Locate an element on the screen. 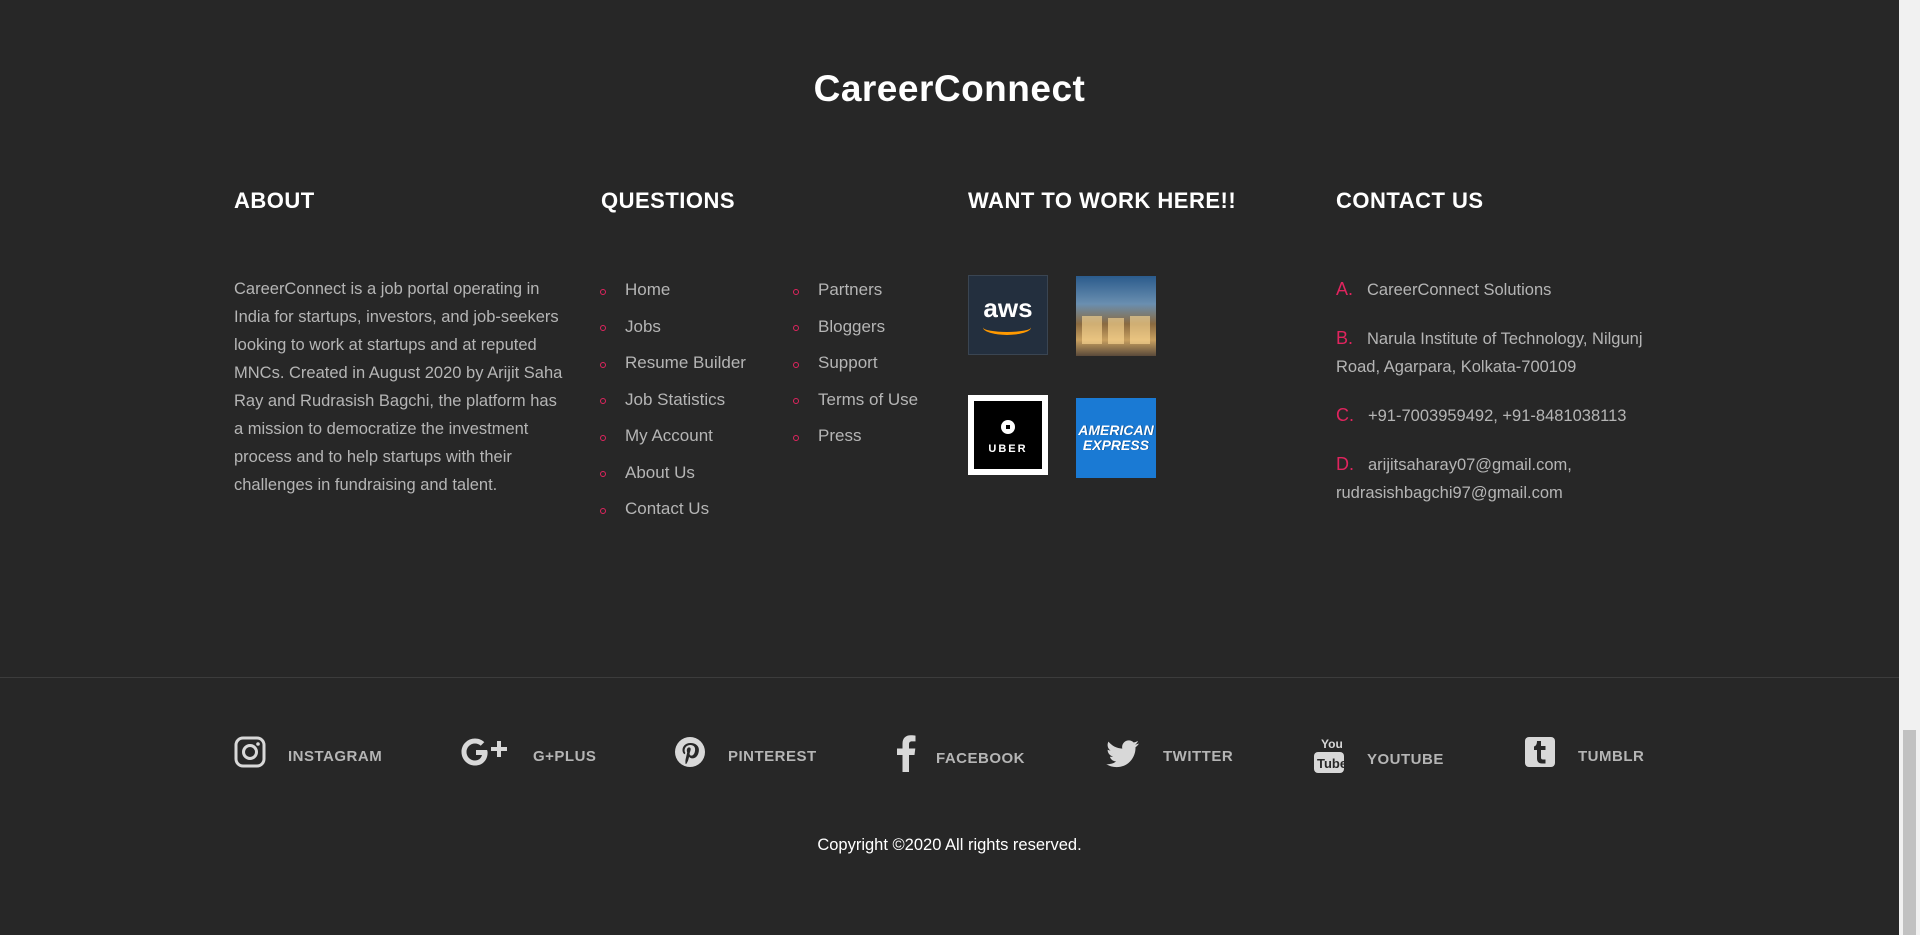 The image size is (1920, 935). social-label: TUMBLR is located at coordinates (1611, 756).